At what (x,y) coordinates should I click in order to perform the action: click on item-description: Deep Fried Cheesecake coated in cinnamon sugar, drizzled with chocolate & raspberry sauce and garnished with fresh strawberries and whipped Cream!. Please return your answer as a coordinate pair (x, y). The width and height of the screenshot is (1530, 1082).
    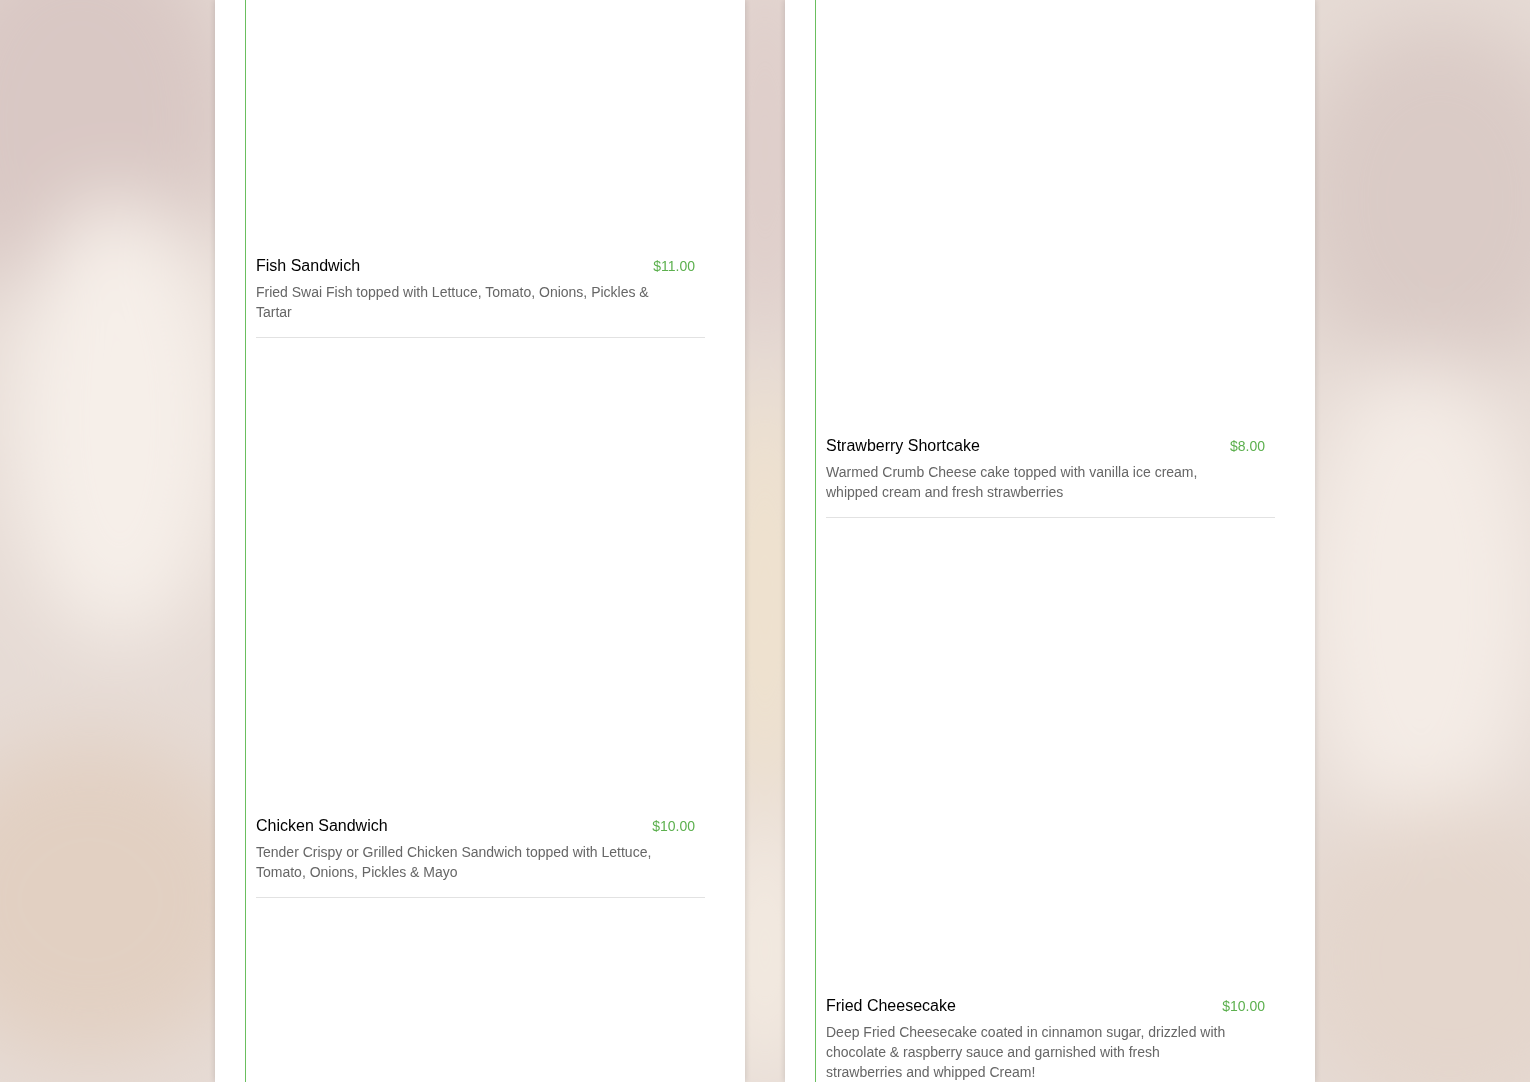
    Looking at the image, I should click on (1026, 1052).